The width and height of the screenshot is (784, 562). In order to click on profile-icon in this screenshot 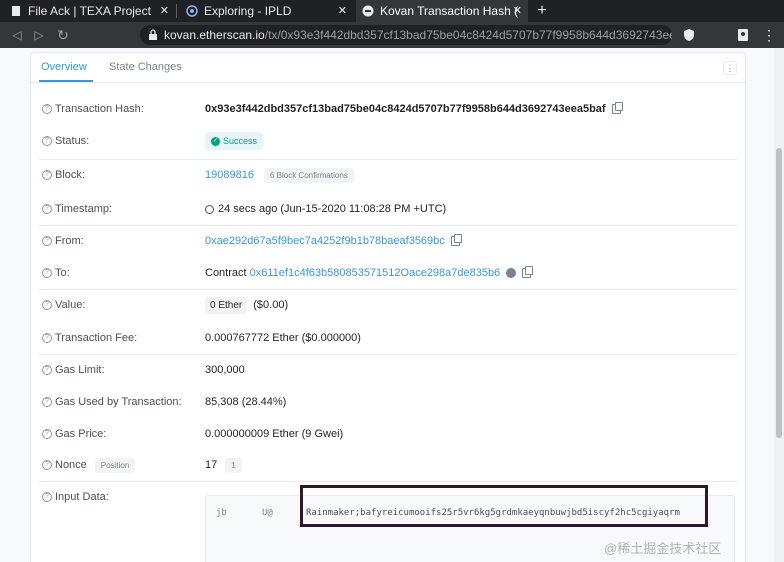, I will do `click(743, 35)`.